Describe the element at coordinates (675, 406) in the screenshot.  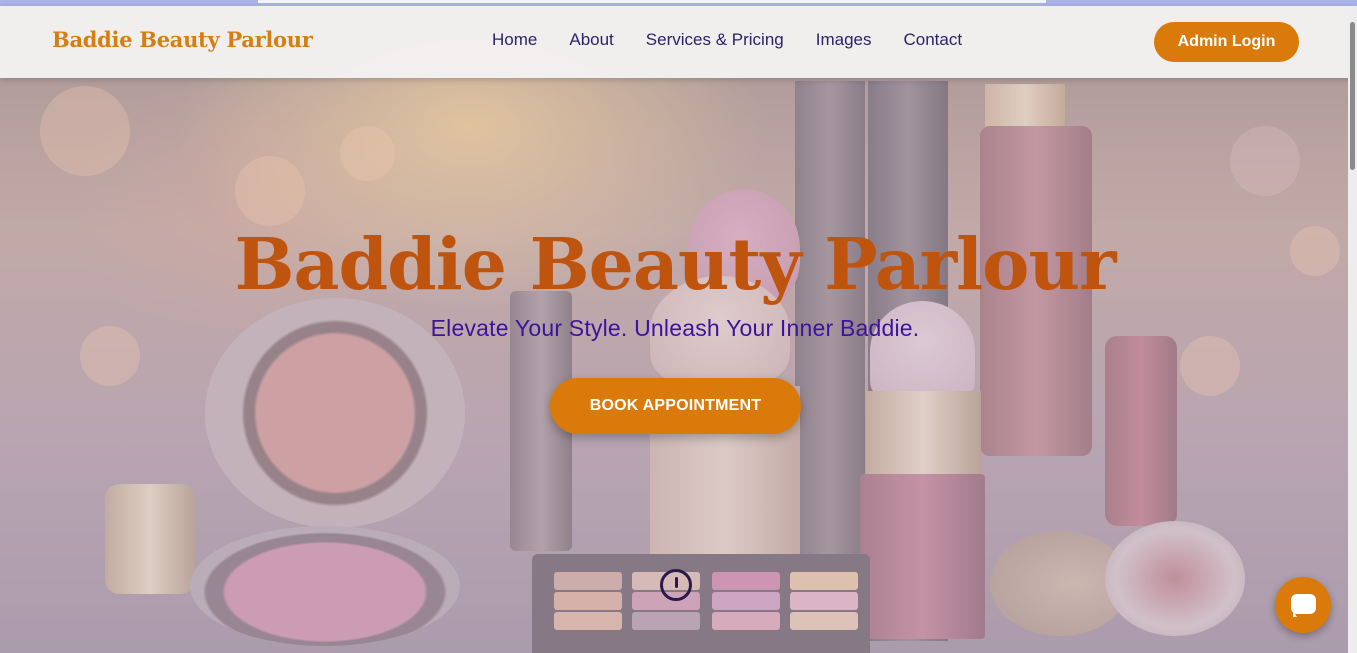
I see `book-appointment-button: BOOK APPOINTMENT` at that location.